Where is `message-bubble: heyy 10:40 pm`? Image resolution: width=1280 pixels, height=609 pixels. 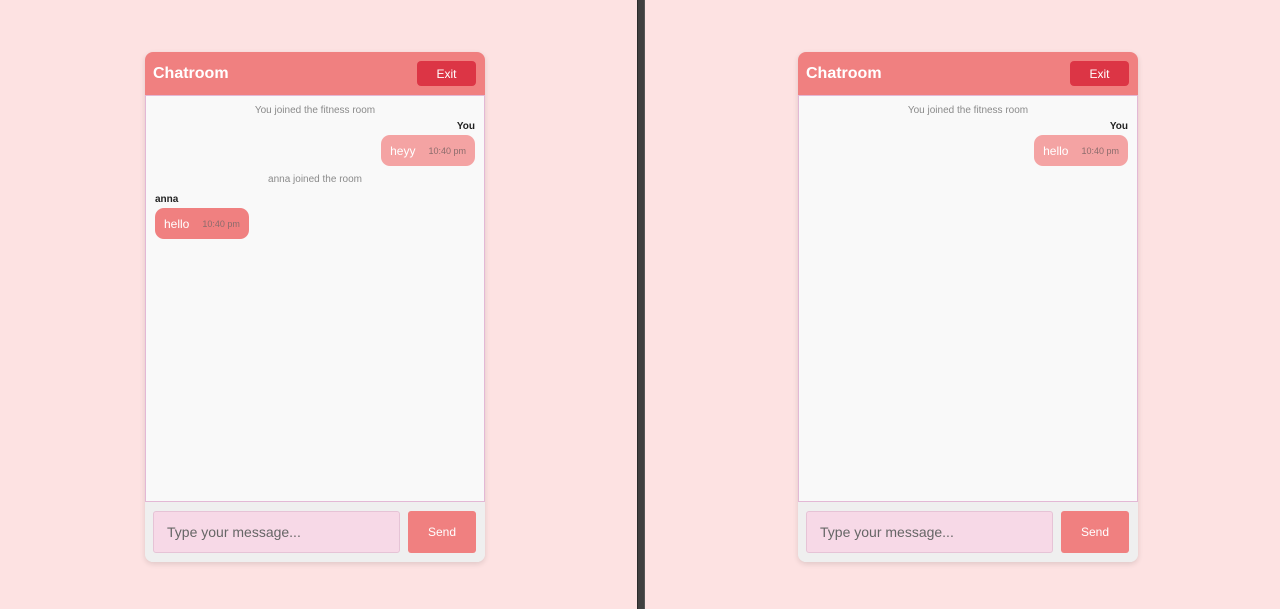
message-bubble: heyy 10:40 pm is located at coordinates (428, 150).